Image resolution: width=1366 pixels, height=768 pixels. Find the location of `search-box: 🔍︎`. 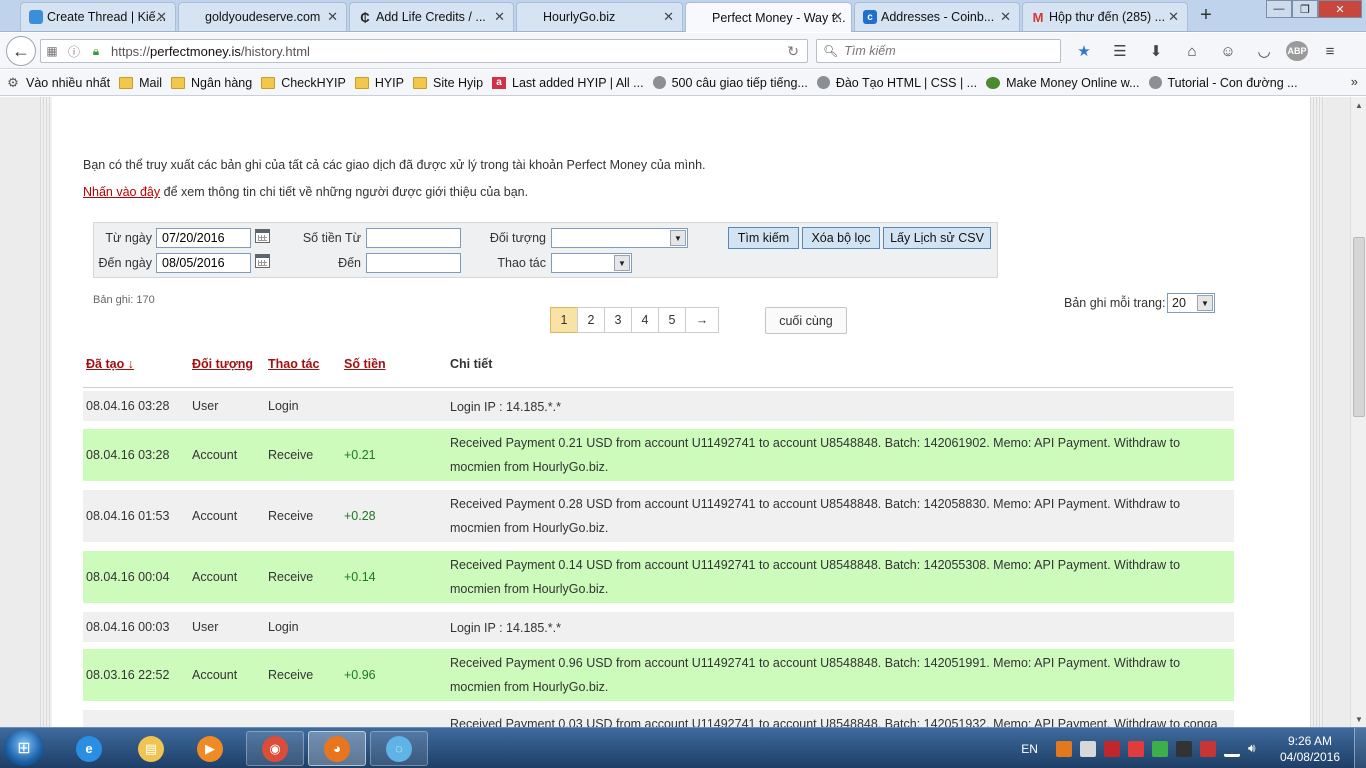

search-box: 🔍︎ is located at coordinates (938, 51).